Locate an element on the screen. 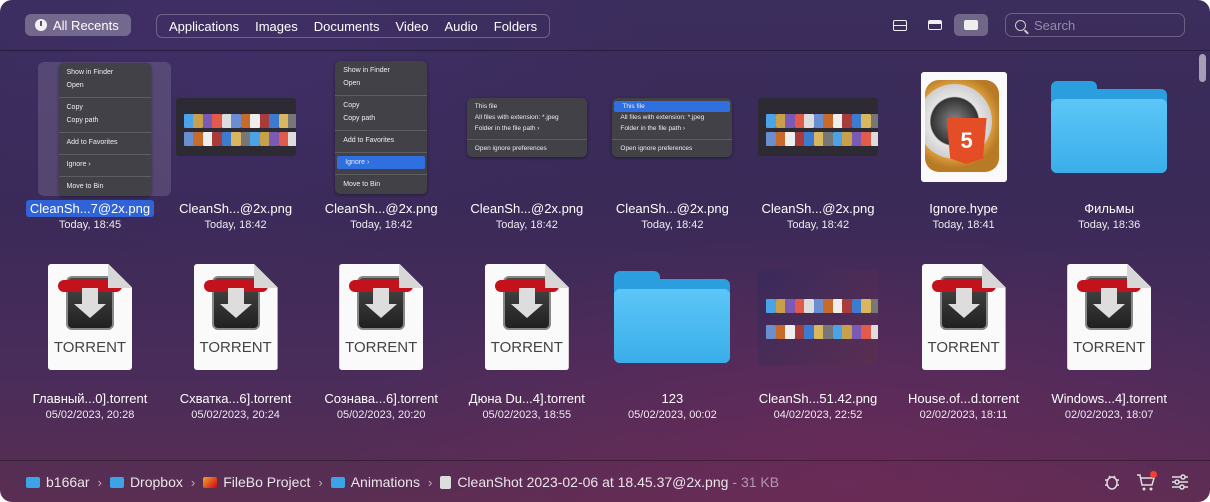 This screenshot has height=502, width=1210. filter-audio: Audio is located at coordinates (461, 26).